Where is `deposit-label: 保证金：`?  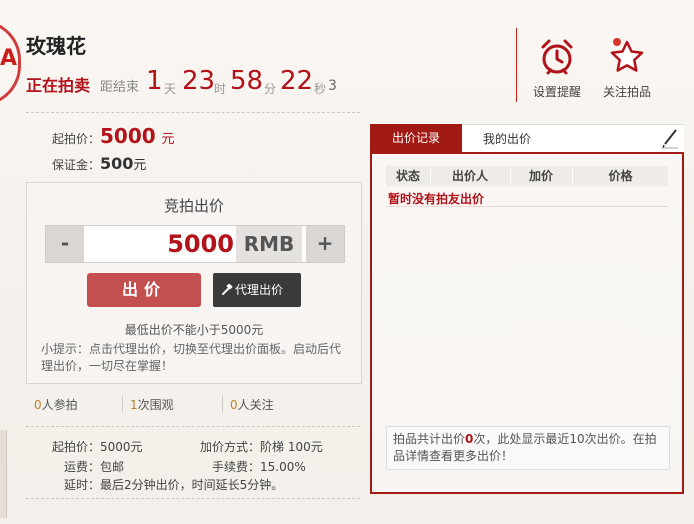
deposit-label: 保证金： is located at coordinates (76, 165).